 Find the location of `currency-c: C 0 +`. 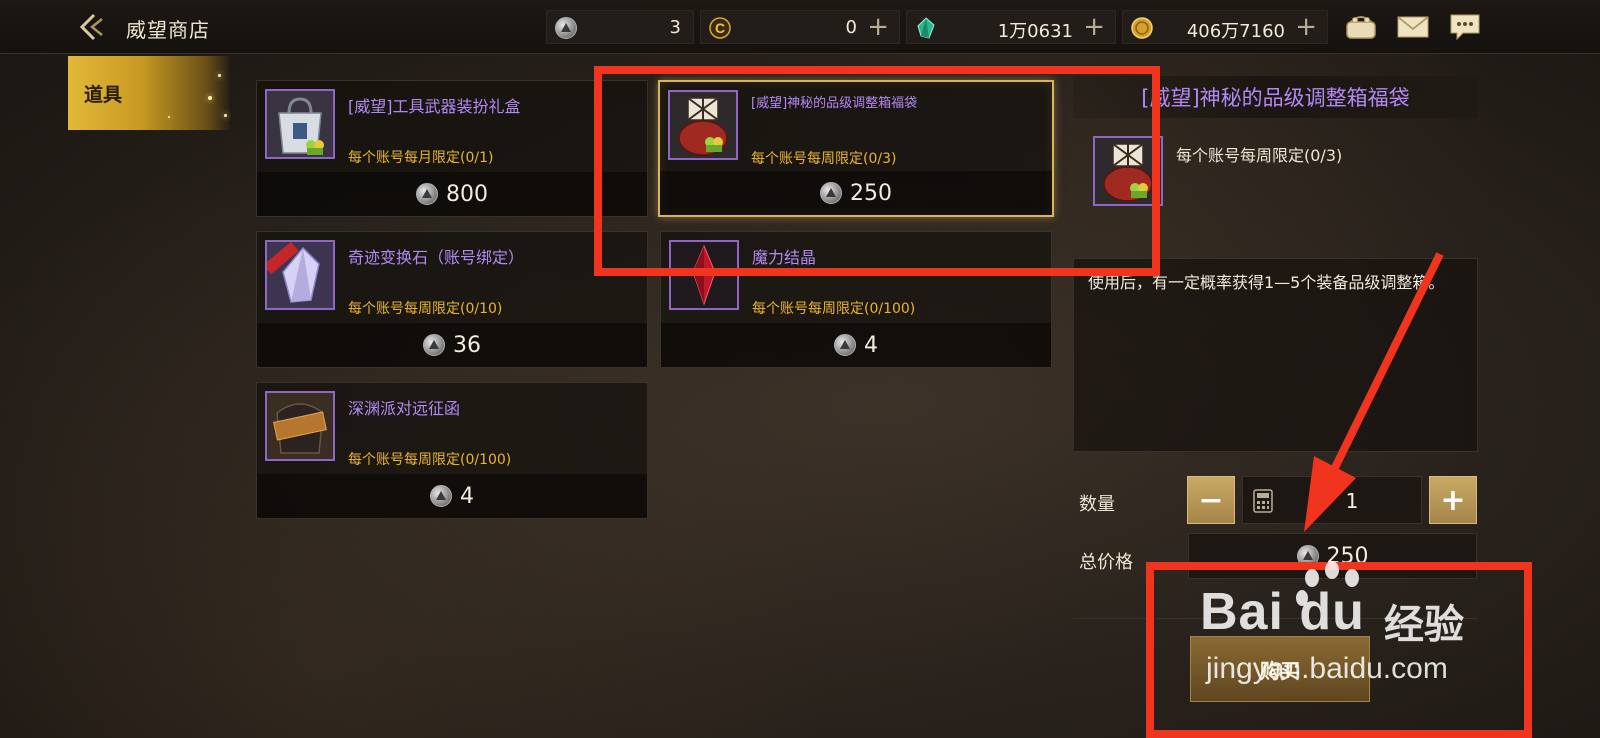

currency-c: C 0 + is located at coordinates (800, 27).